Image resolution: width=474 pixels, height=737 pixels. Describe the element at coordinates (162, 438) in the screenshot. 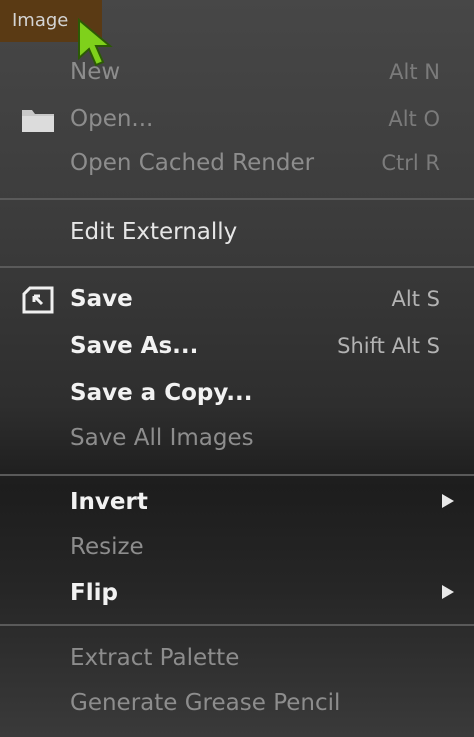

I see `menu-item-save-all-images-label: Save All Images` at that location.